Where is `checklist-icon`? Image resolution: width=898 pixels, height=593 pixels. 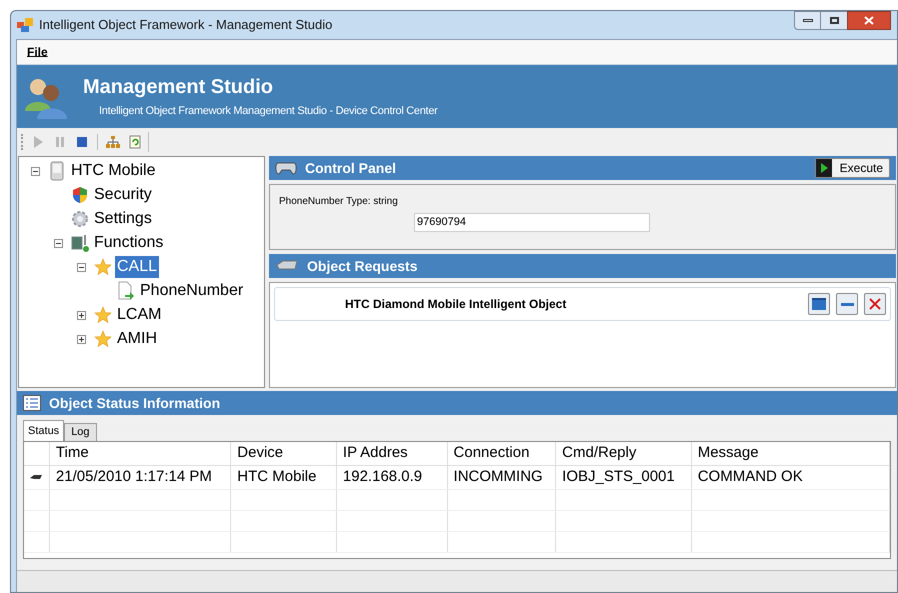
checklist-icon is located at coordinates (32, 403).